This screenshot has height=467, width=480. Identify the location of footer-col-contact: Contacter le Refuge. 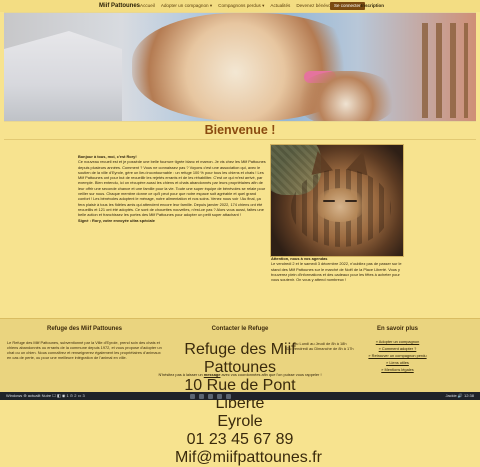
(240, 329).